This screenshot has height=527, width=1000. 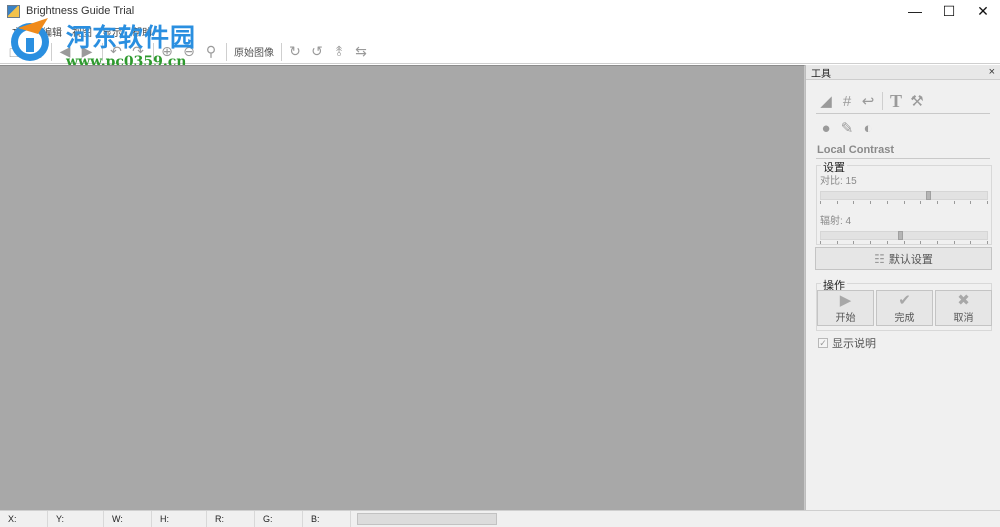 I want to click on brush-tool-icon: ✎, so click(x=847, y=128).